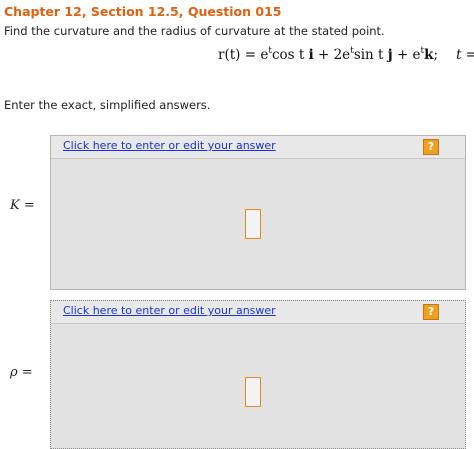 The height and width of the screenshot is (449, 474). What do you see at coordinates (332, 55) in the screenshot?
I see `eq-plus1: + 2e` at bounding box center [332, 55].